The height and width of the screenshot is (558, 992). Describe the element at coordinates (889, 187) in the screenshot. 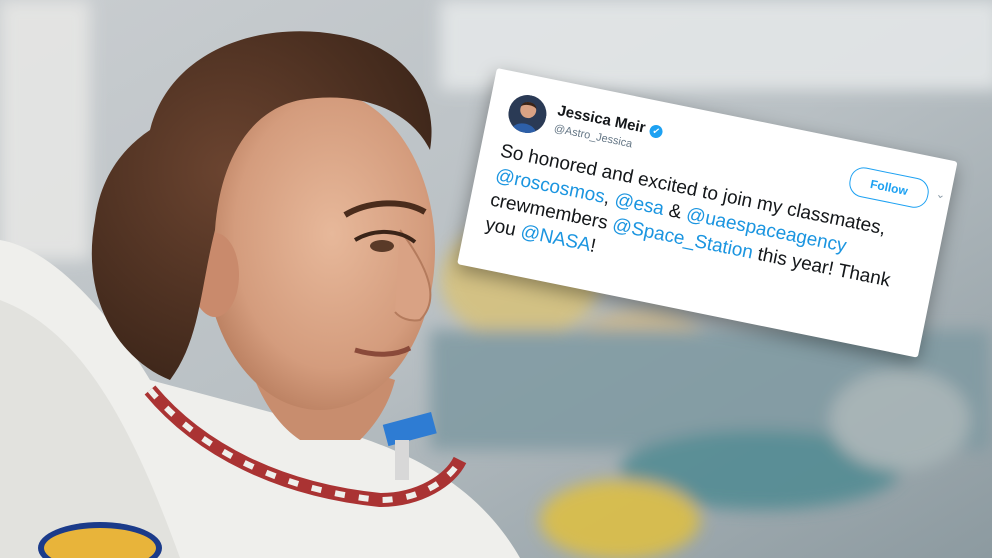

I see `follow-button: Follow` at that location.